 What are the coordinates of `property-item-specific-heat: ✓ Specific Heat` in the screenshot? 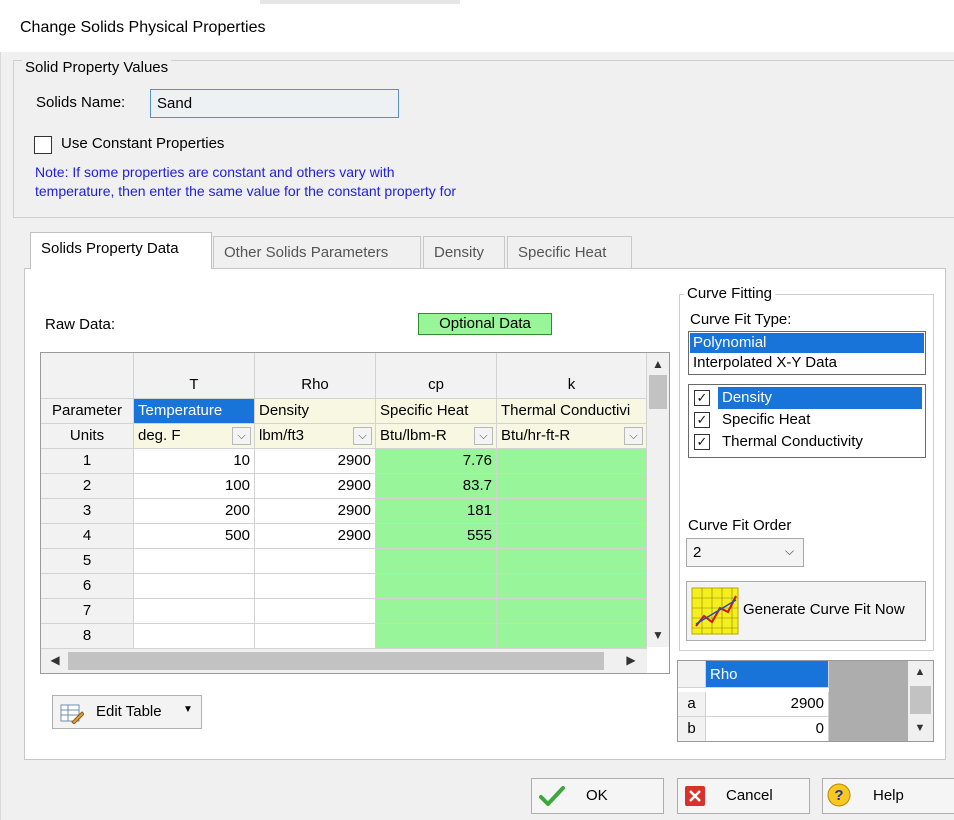 It's located at (807, 420).